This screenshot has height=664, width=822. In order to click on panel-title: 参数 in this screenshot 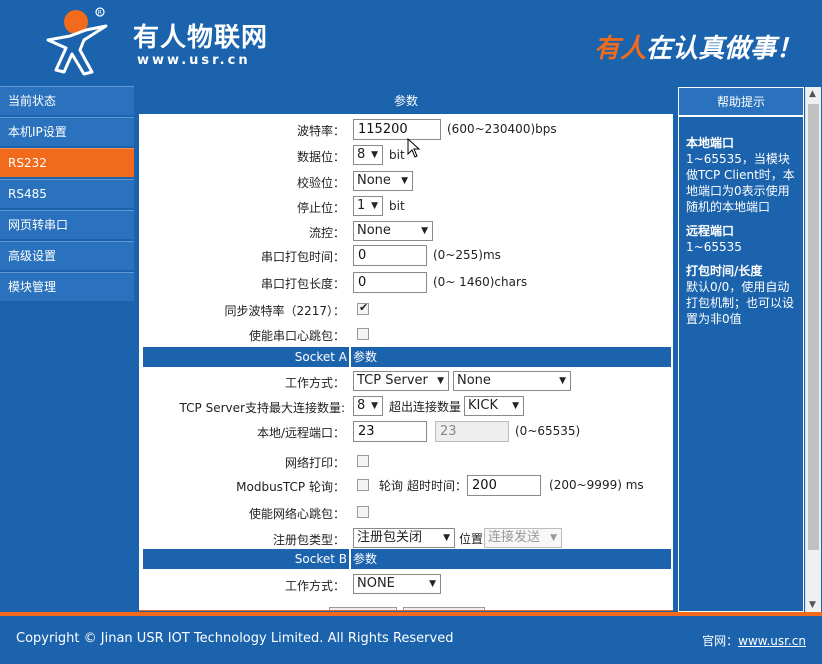, I will do `click(406, 101)`.